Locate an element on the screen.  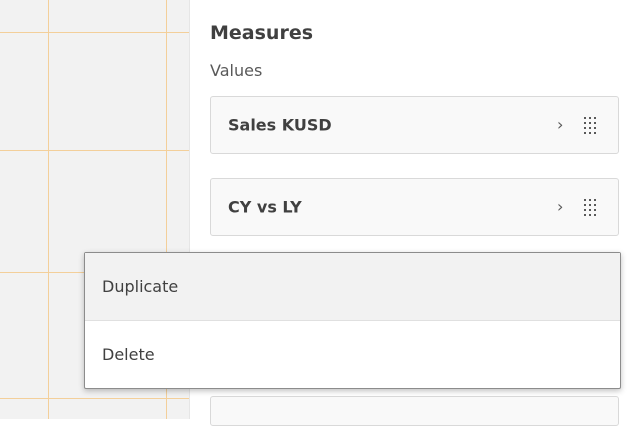
measure-item-cy-vs-ly: CY vs LY › is located at coordinates (414, 207).